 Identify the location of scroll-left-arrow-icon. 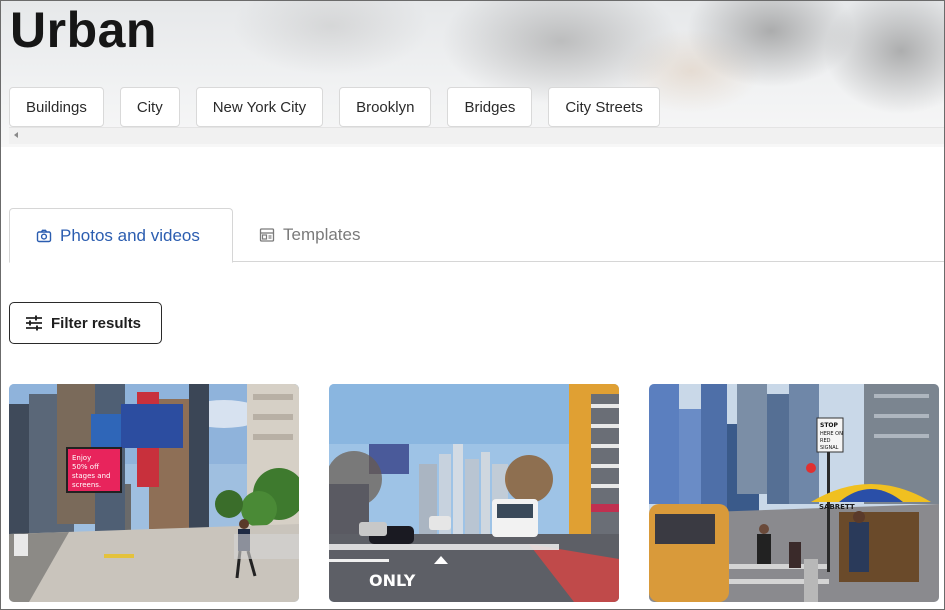
(16, 135).